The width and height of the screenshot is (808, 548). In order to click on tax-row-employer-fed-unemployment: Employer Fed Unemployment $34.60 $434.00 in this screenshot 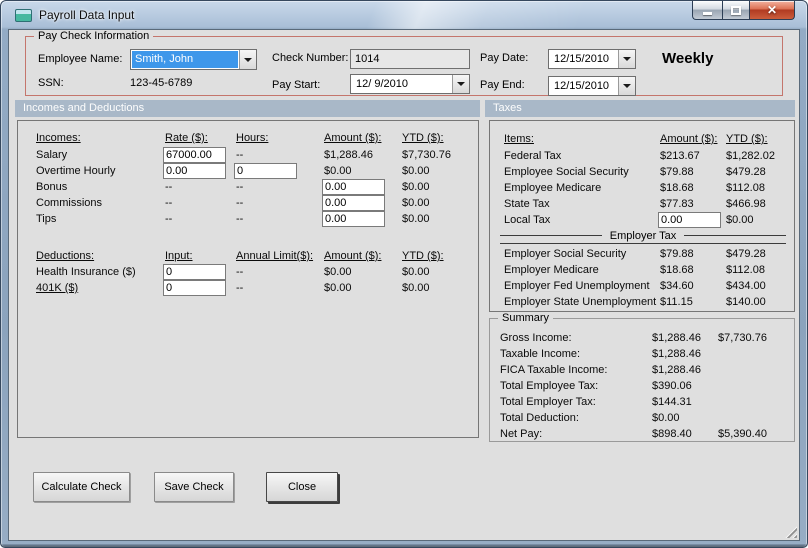, I will do `click(642, 287)`.